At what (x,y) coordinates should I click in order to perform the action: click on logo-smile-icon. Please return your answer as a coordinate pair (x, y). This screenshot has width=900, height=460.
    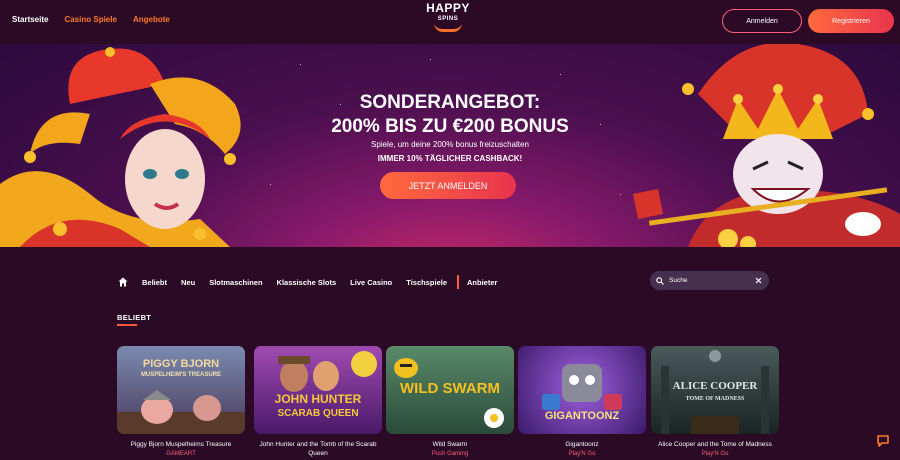
    Looking at the image, I should click on (448, 27).